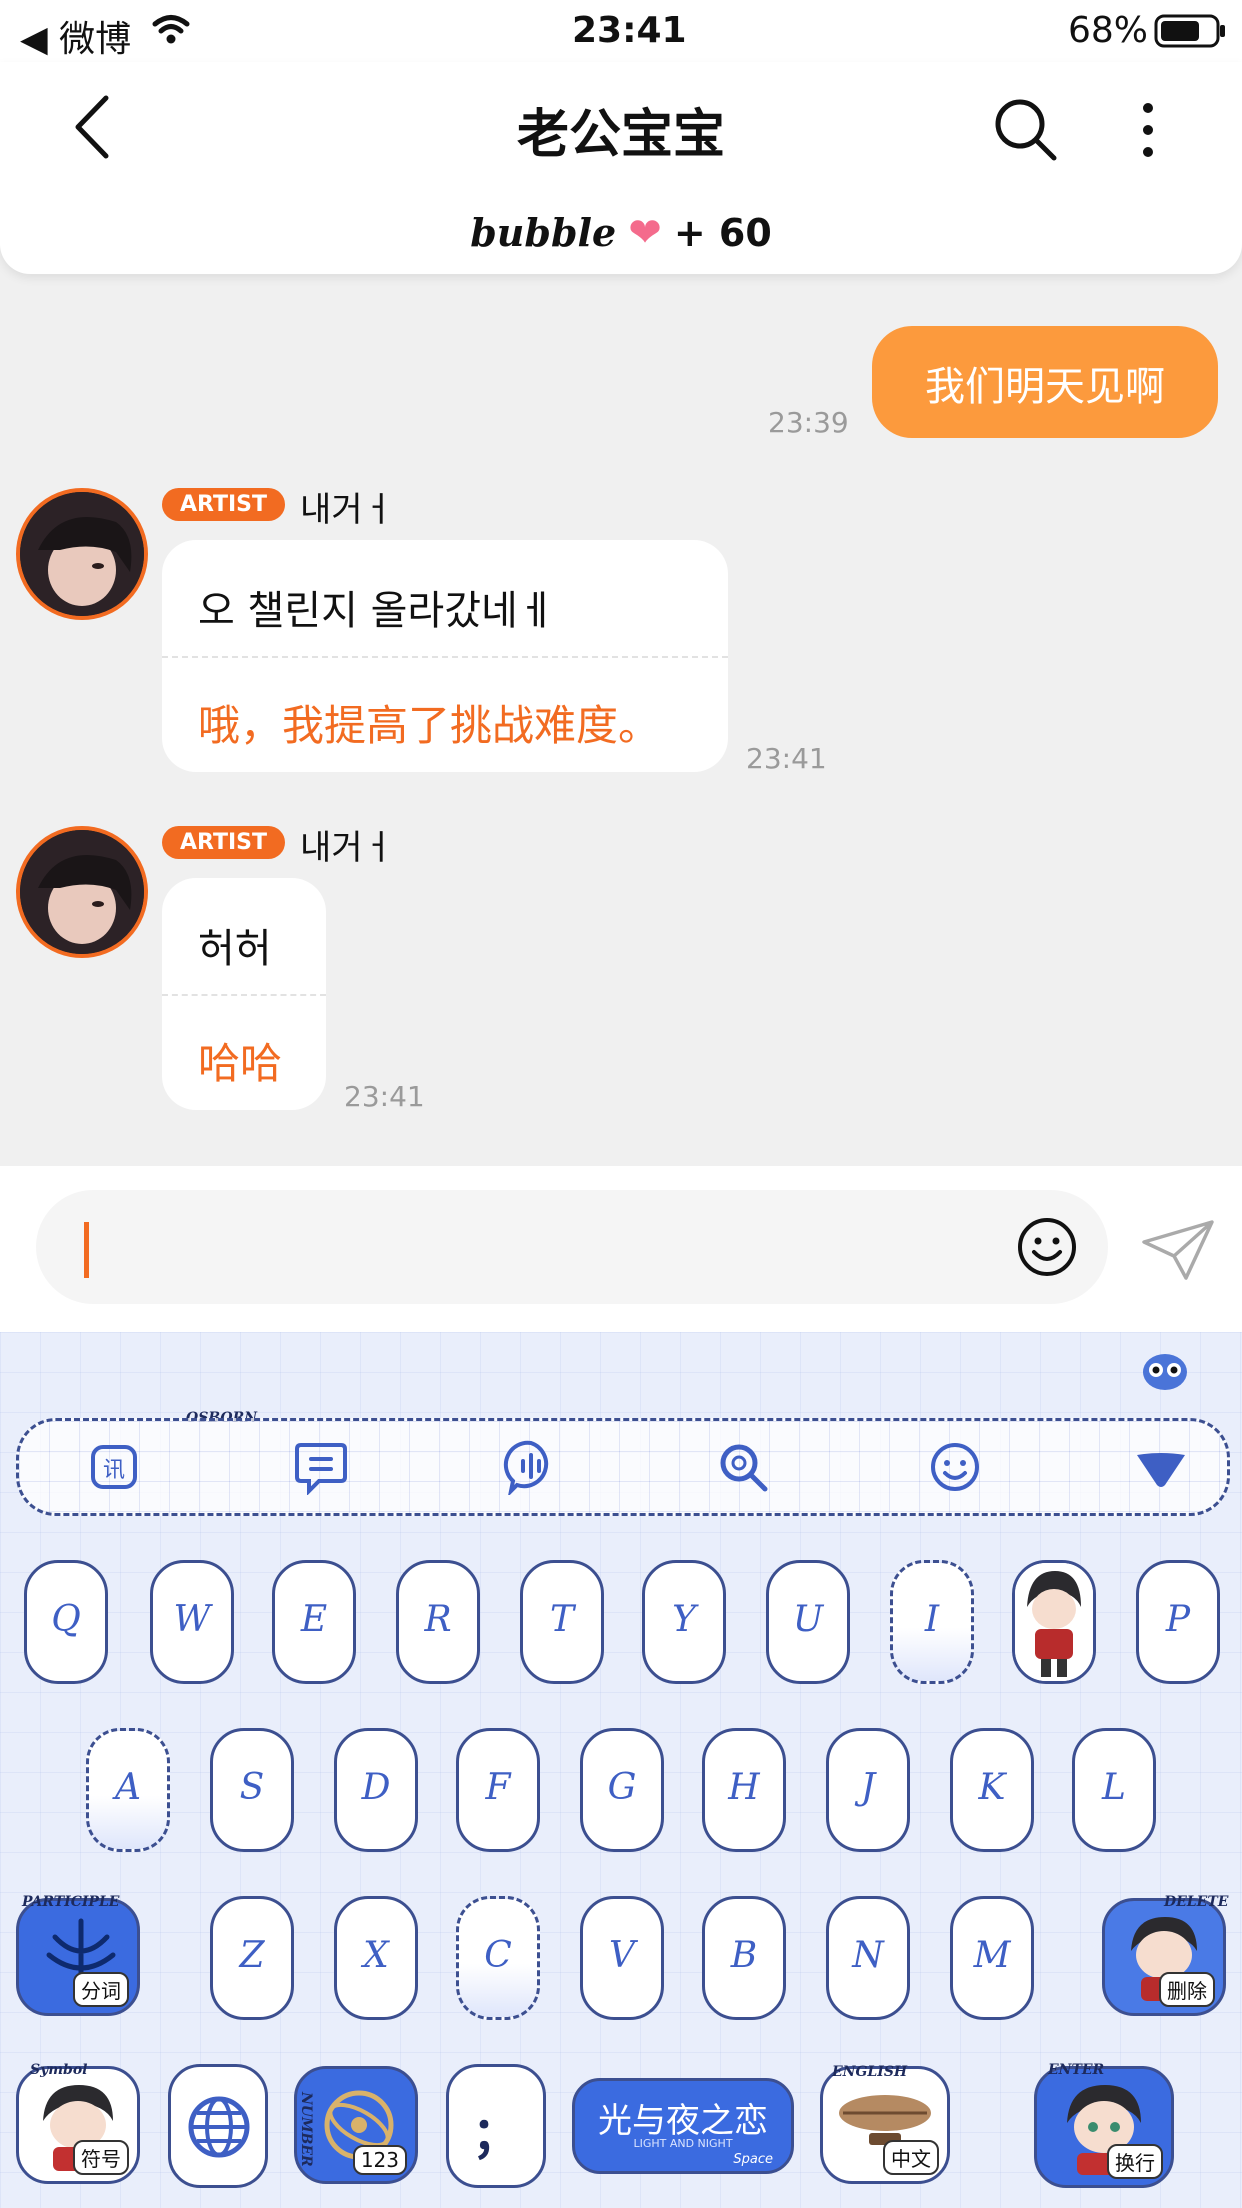  I want to click on message-input, so click(572, 1247).